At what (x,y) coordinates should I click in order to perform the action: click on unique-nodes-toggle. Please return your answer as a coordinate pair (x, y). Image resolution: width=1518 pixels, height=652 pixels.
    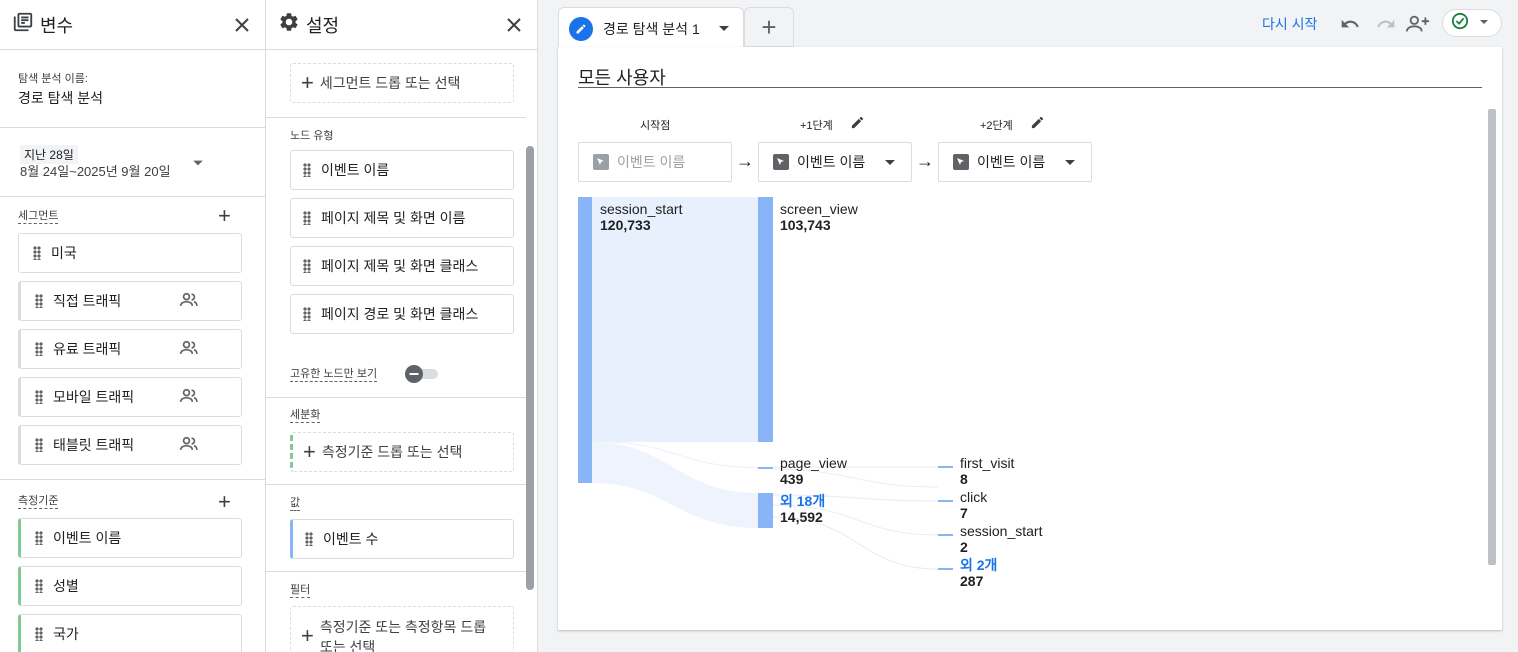
    Looking at the image, I should click on (422, 376).